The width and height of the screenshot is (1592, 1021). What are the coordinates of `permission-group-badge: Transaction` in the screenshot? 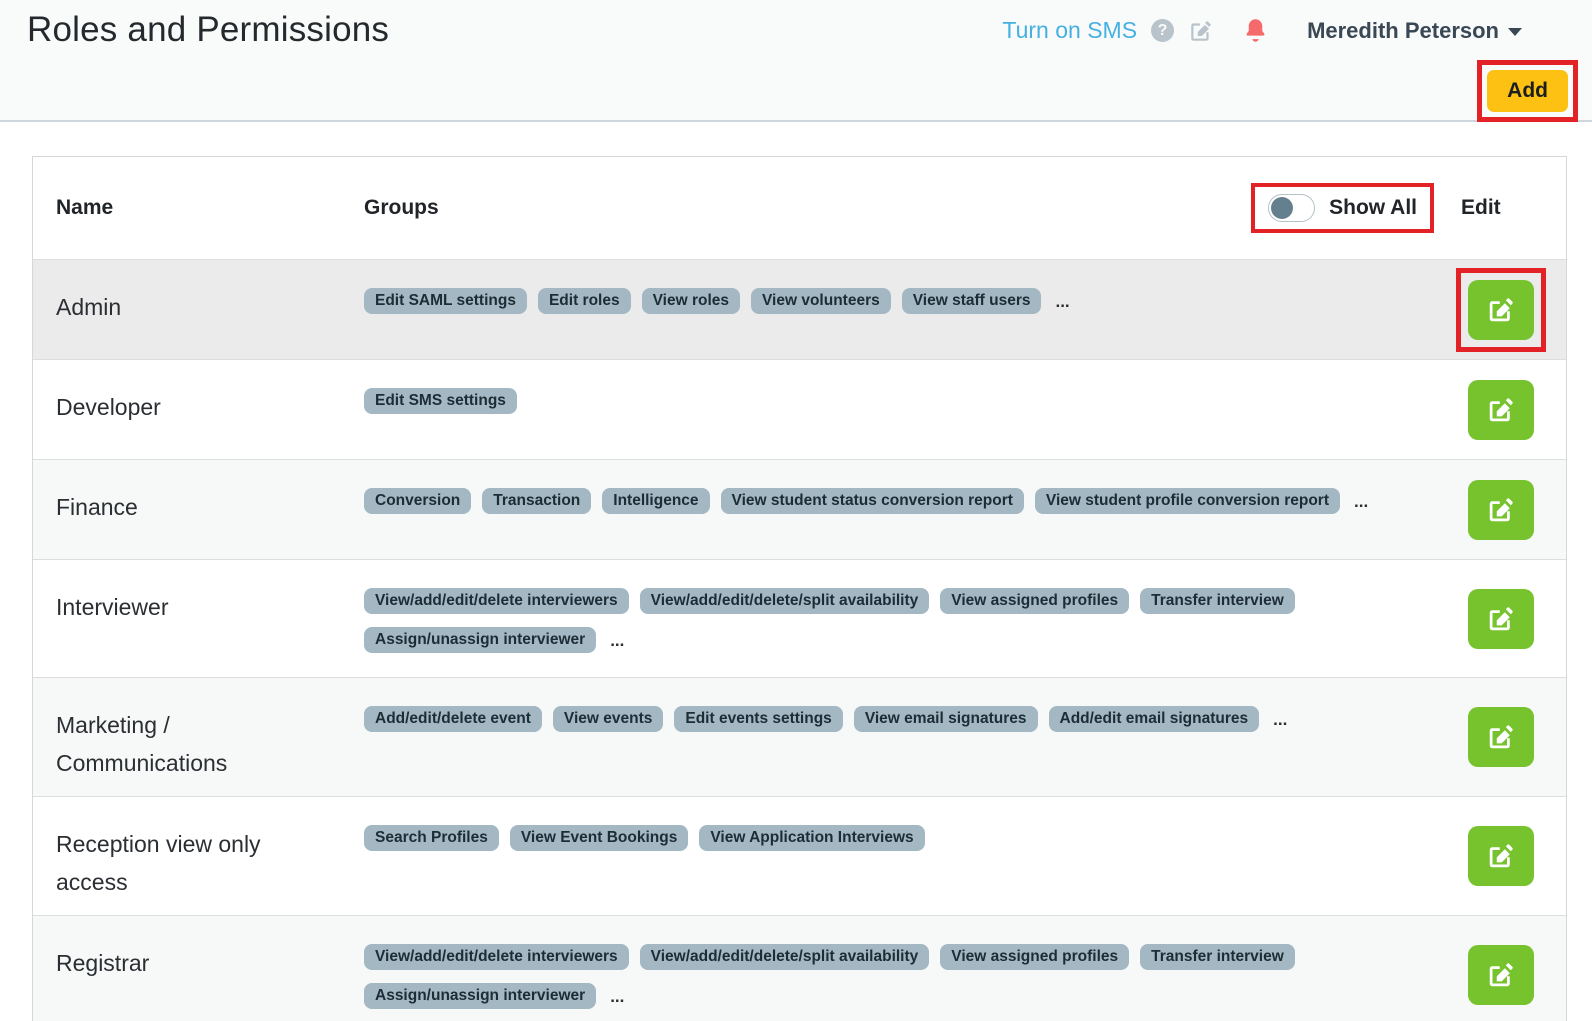 It's located at (537, 501).